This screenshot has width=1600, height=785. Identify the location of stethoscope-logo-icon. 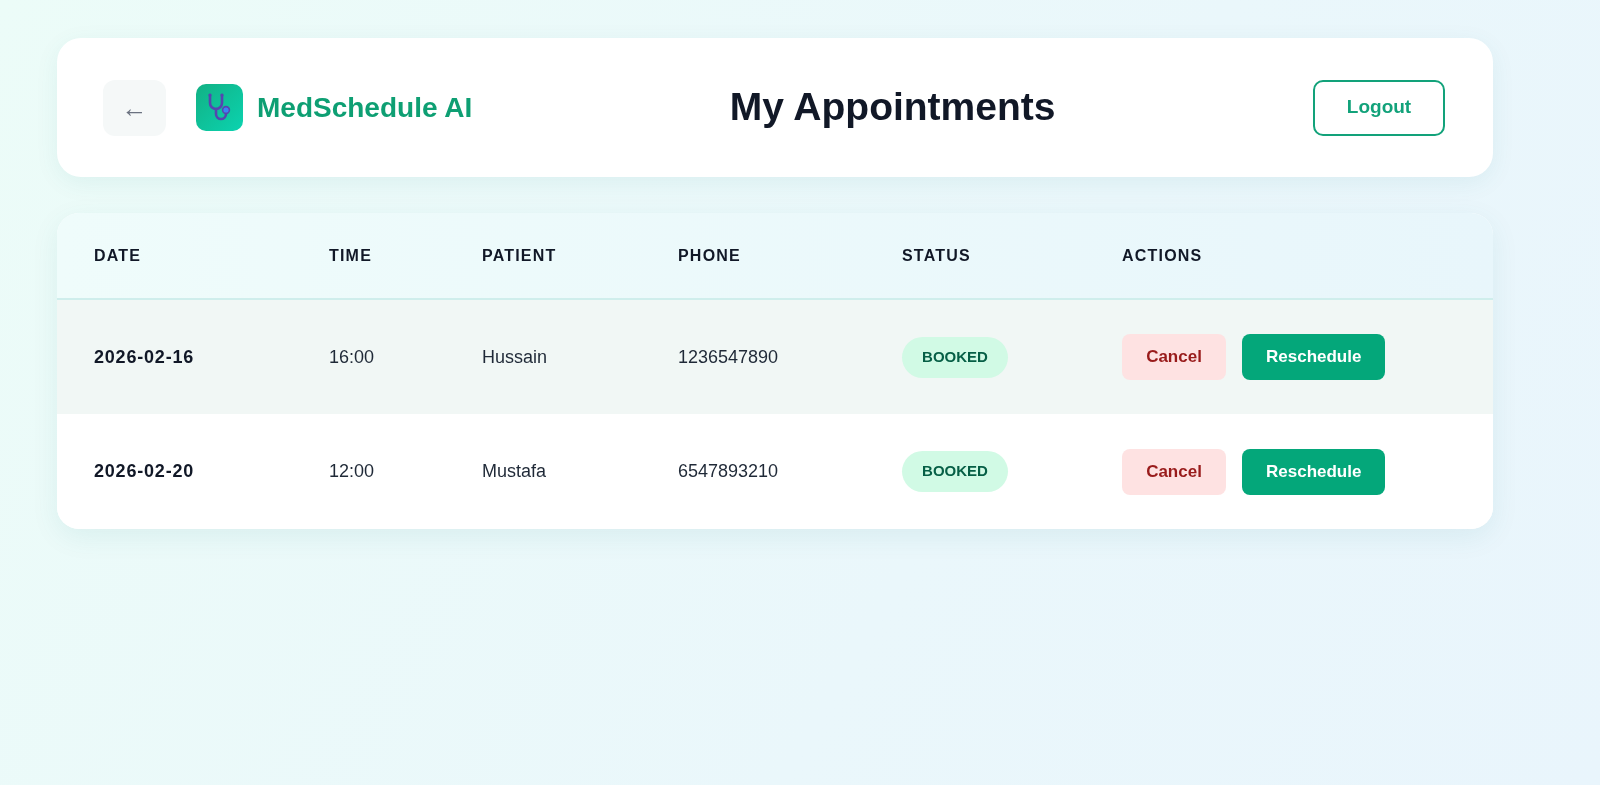
(219, 107).